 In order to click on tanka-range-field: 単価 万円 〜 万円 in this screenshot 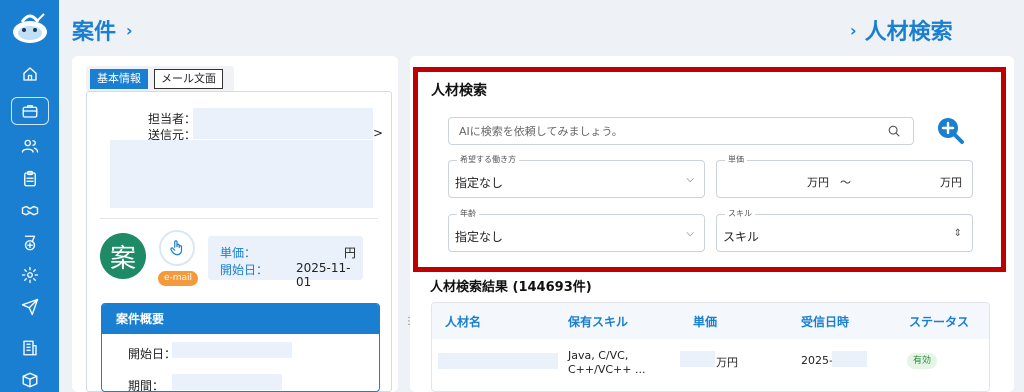, I will do `click(844, 176)`.